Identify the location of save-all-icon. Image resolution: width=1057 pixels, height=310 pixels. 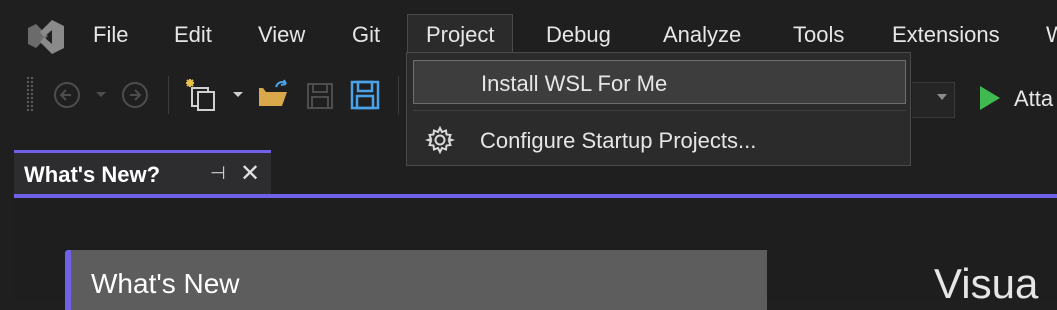
(365, 95).